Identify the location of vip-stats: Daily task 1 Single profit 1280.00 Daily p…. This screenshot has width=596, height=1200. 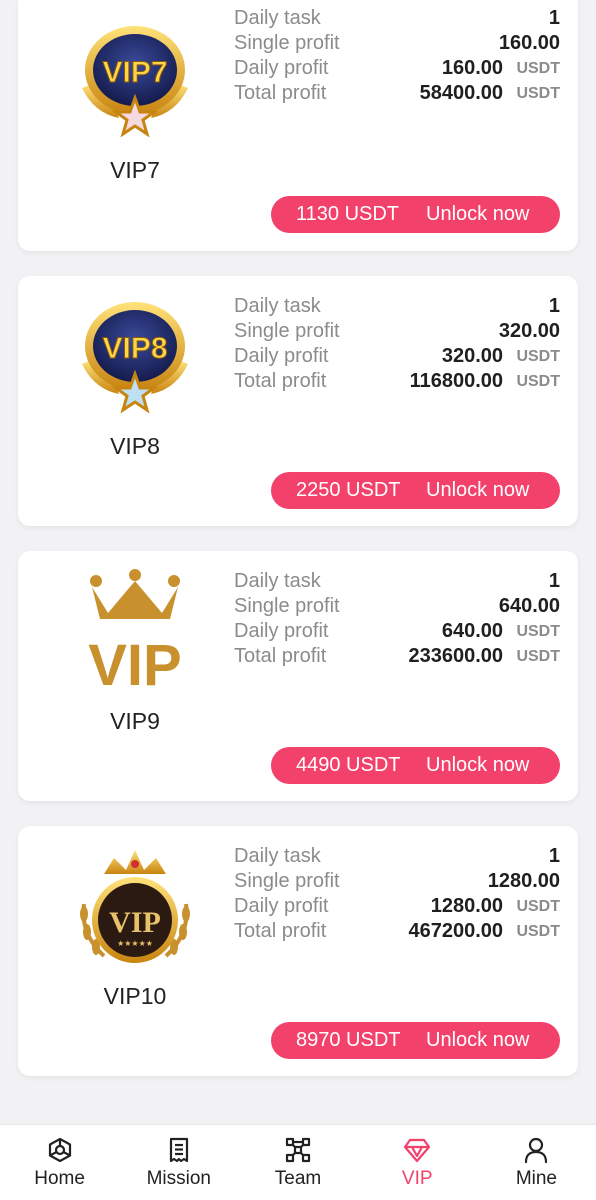
(397, 894).